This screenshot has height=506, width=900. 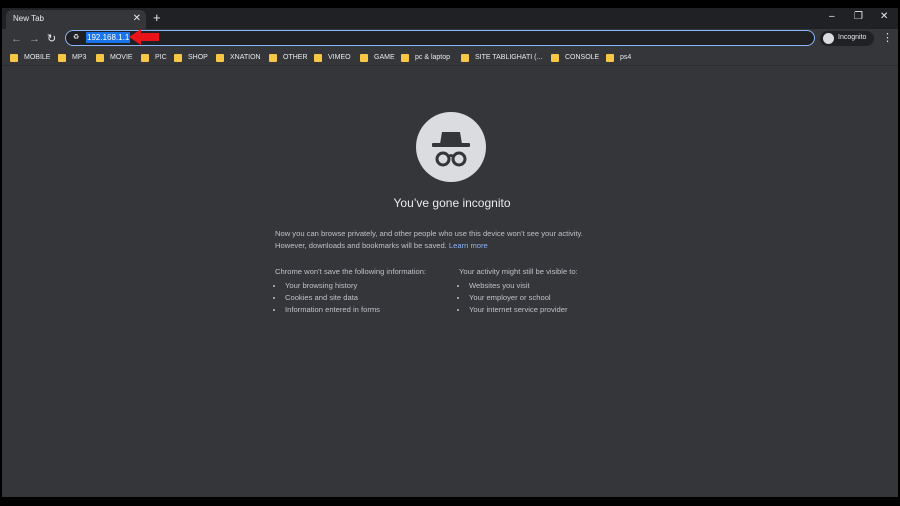 What do you see at coordinates (452, 203) in the screenshot?
I see `page-heading: You’ve gone incognito` at bounding box center [452, 203].